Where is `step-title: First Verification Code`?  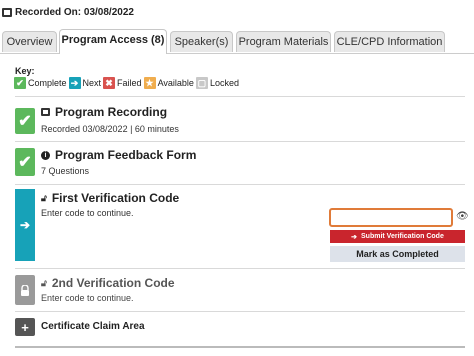
step-title: First Verification Code is located at coordinates (115, 198).